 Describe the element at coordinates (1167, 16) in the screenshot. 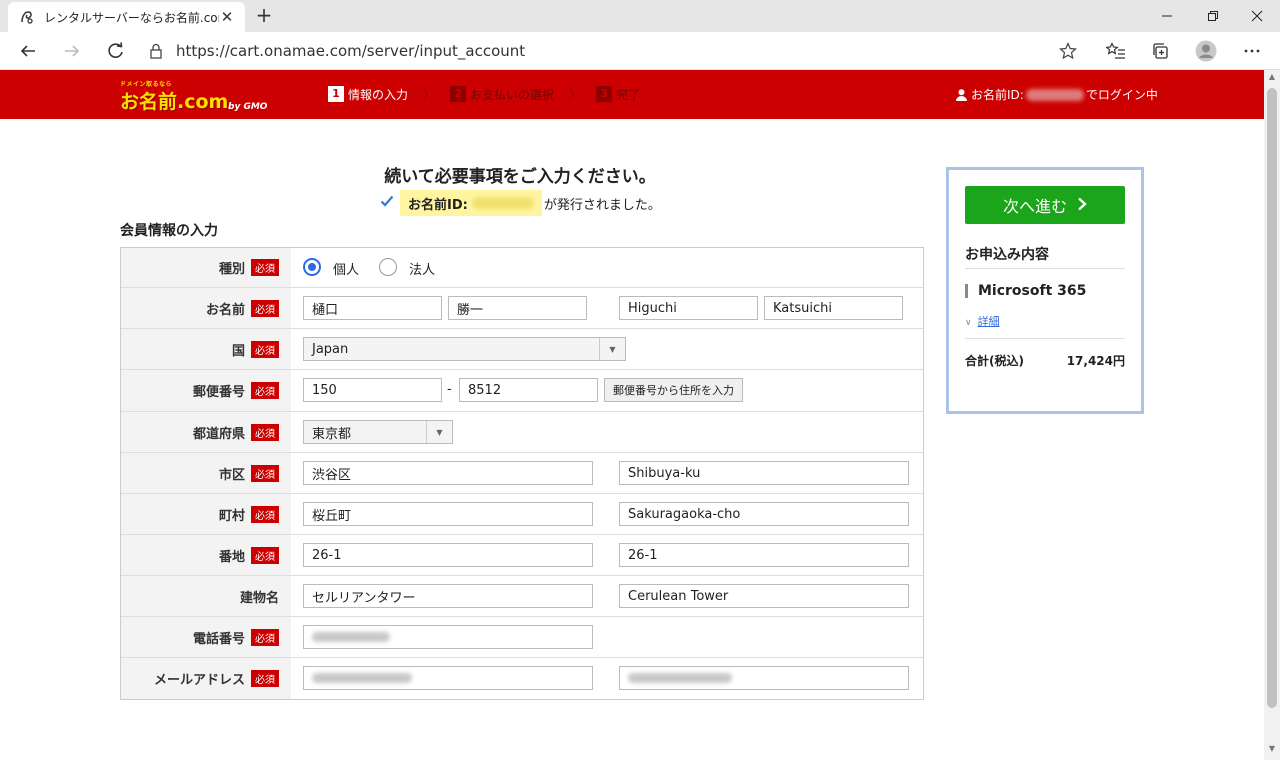

I see `minimize-icon` at that location.